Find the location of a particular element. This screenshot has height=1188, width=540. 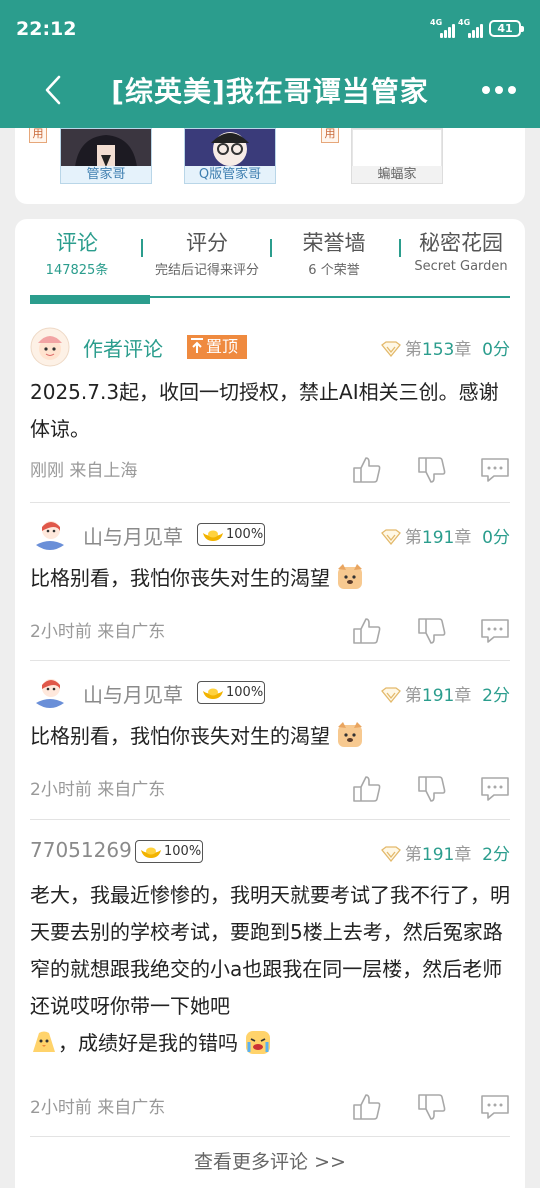

comment-text: 2025.7.3起，收回一切授权，禁止AI相关三创。感谢体谅。 is located at coordinates (264, 410).